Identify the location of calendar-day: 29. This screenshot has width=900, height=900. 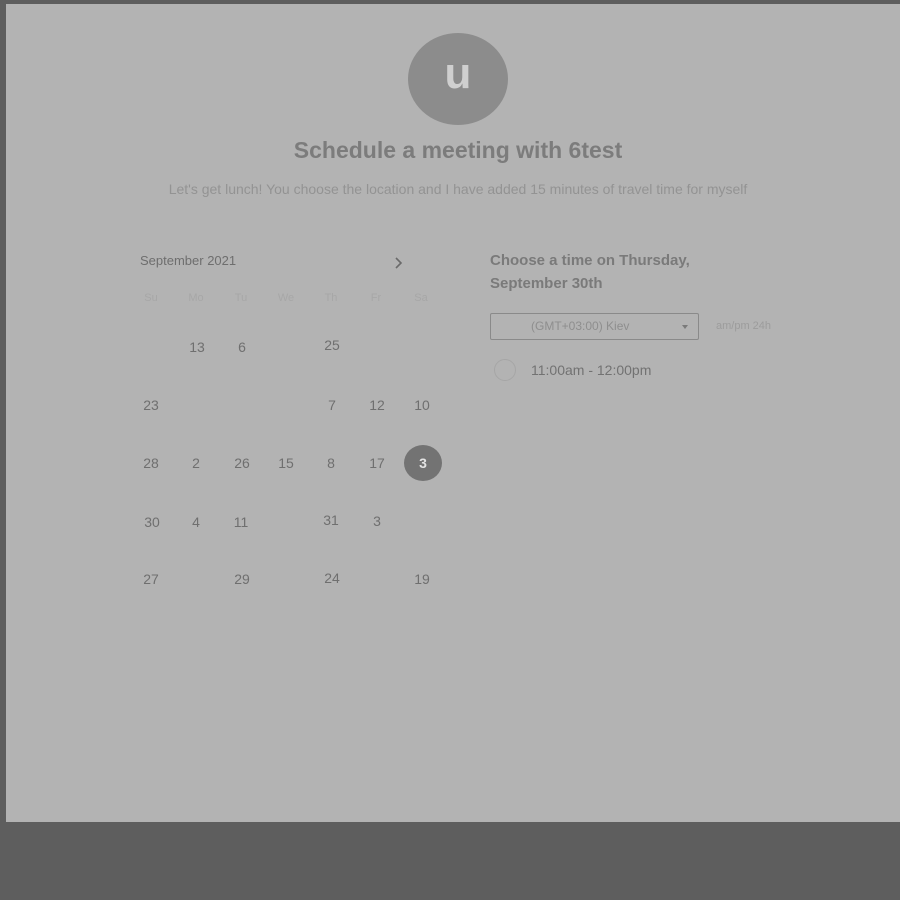
(242, 579).